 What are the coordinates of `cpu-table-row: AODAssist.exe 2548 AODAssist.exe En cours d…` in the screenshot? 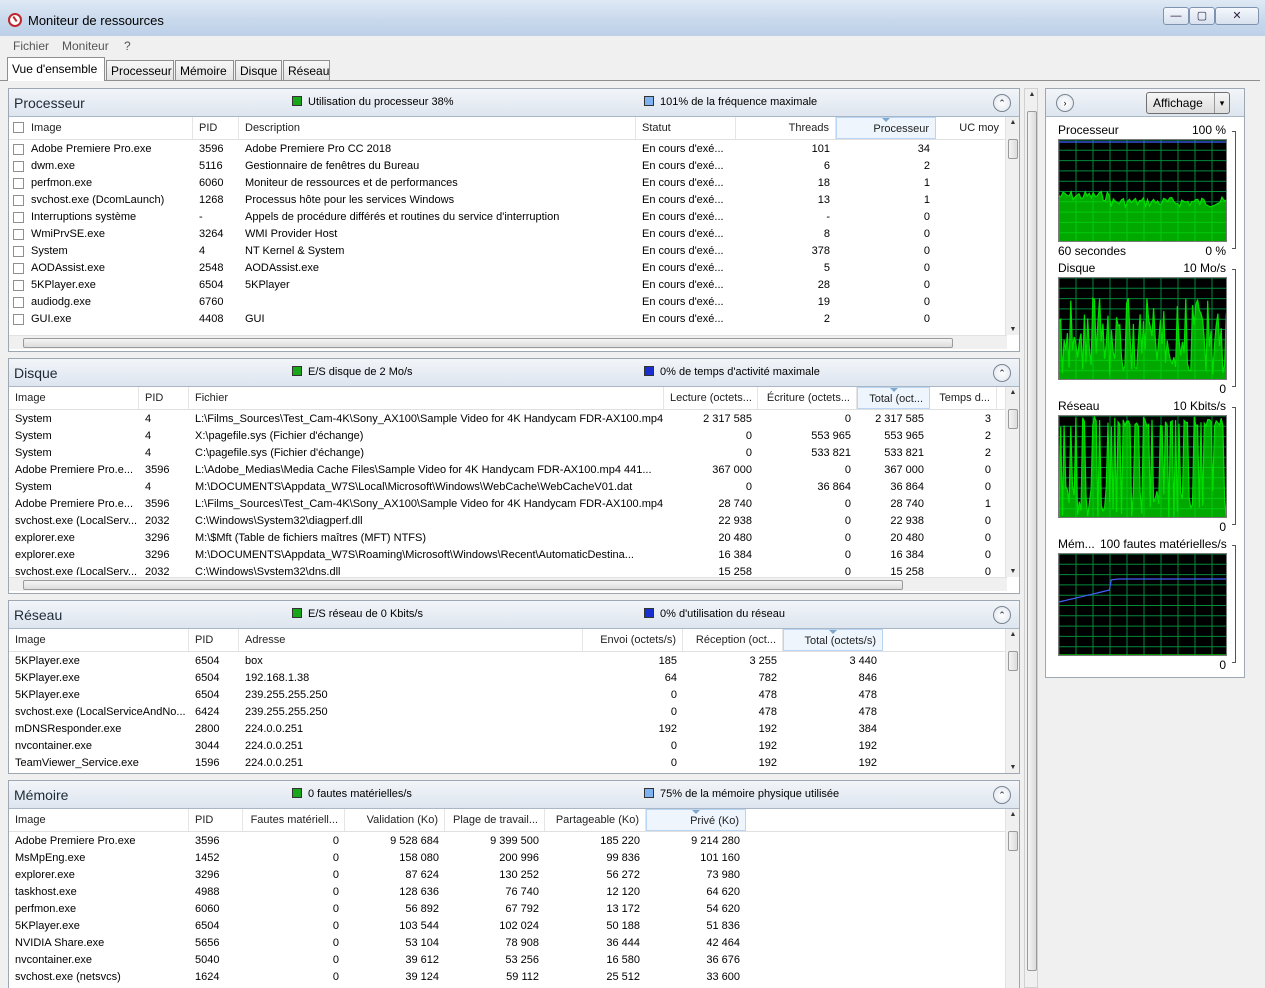 It's located at (508, 268).